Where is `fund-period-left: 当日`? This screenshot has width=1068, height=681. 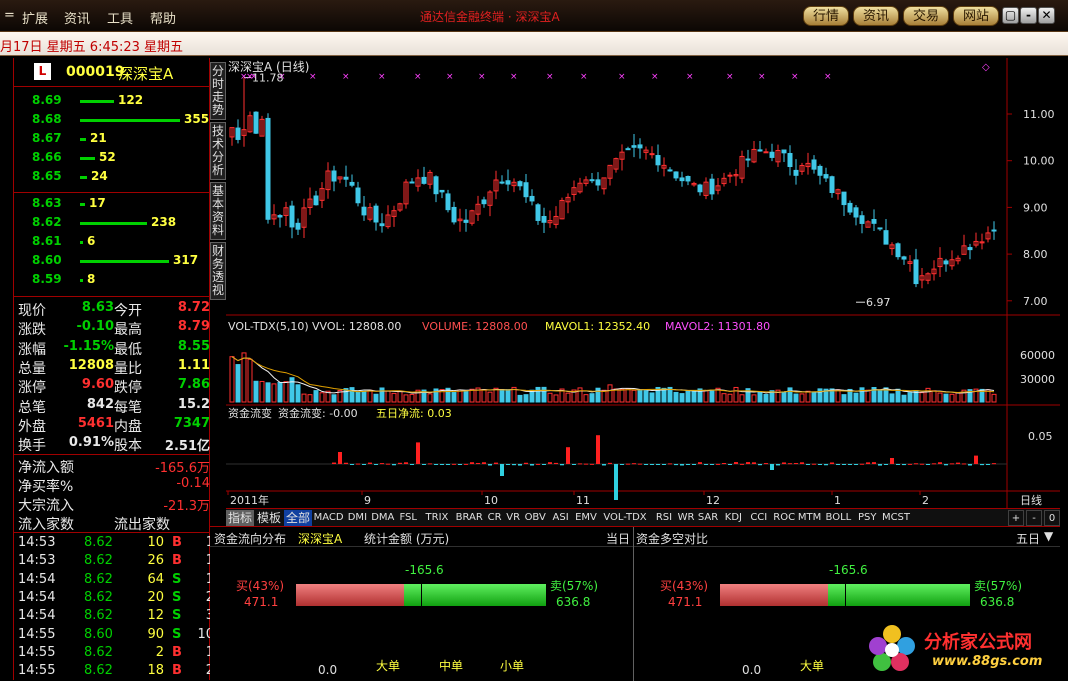
fund-period-left: 当日 is located at coordinates (618, 538).